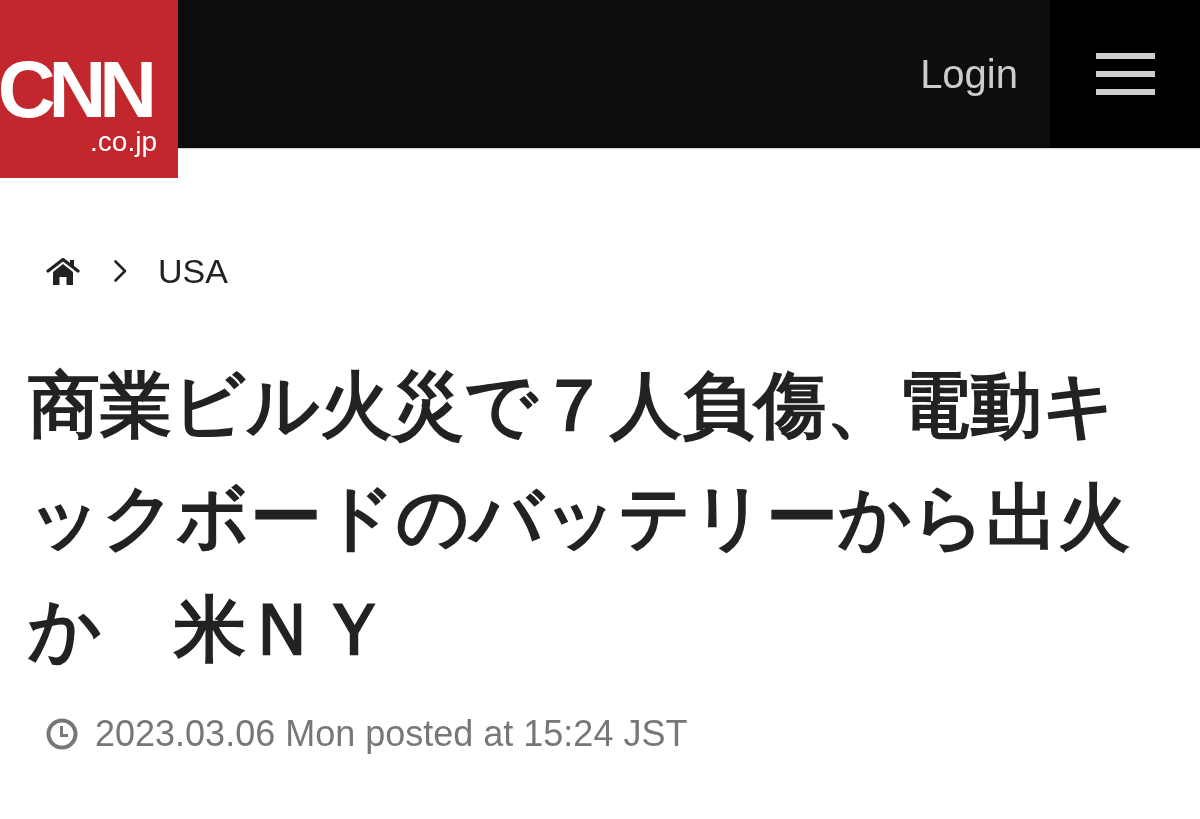 This screenshot has height=819, width=1200. Describe the element at coordinates (391, 734) in the screenshot. I see `publish-date: 2023.03.06 Mon posted at 15:24 JST` at that location.